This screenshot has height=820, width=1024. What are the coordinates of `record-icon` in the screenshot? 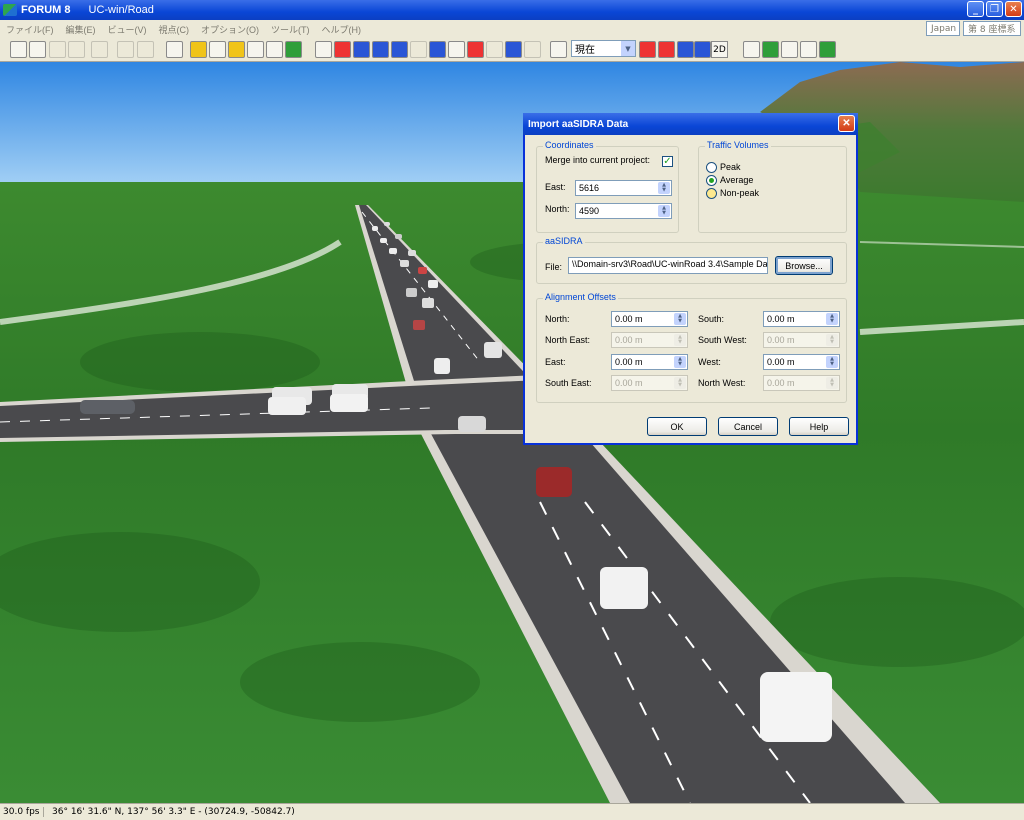 It's located at (647, 49).